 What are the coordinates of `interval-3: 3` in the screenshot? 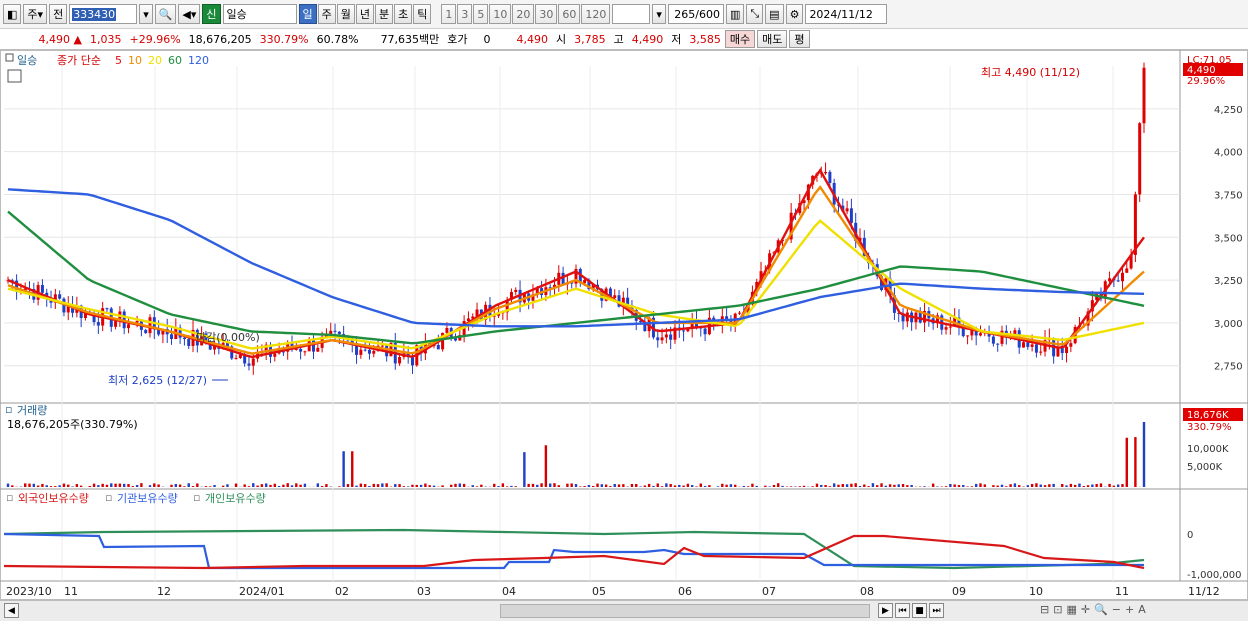 It's located at (465, 14).